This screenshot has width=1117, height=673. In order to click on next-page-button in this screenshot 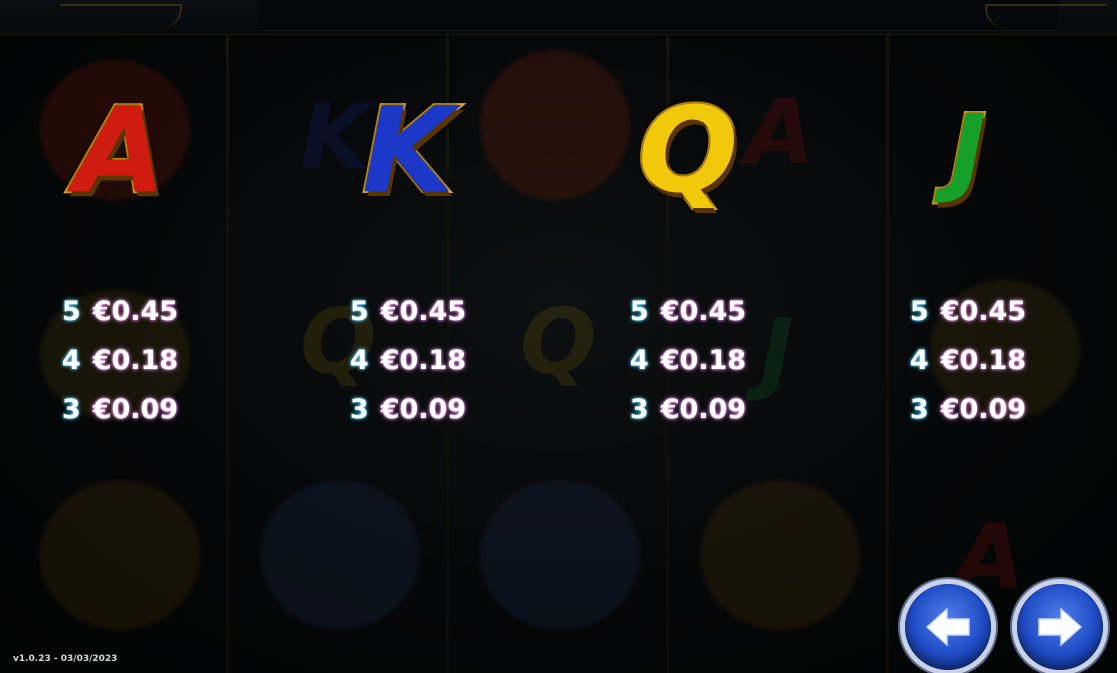, I will do `click(1060, 627)`.